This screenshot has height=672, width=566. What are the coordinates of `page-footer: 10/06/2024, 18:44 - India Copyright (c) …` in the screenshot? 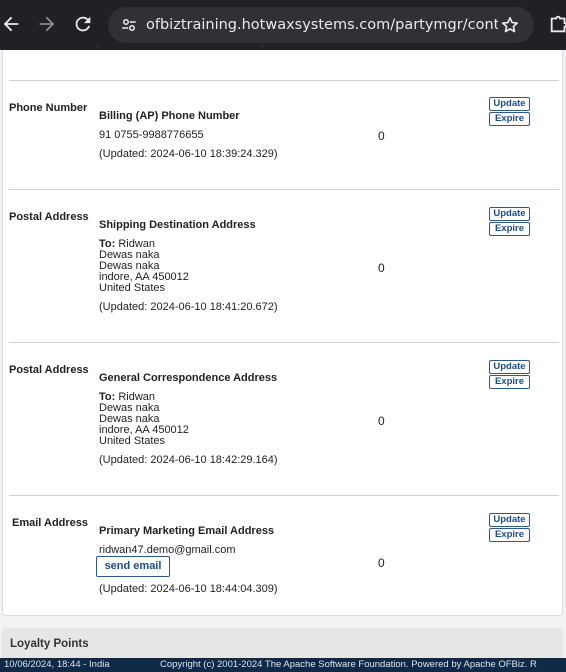 It's located at (283, 665).